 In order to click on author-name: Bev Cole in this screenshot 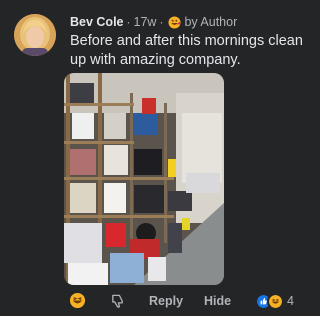, I will do `click(97, 22)`.